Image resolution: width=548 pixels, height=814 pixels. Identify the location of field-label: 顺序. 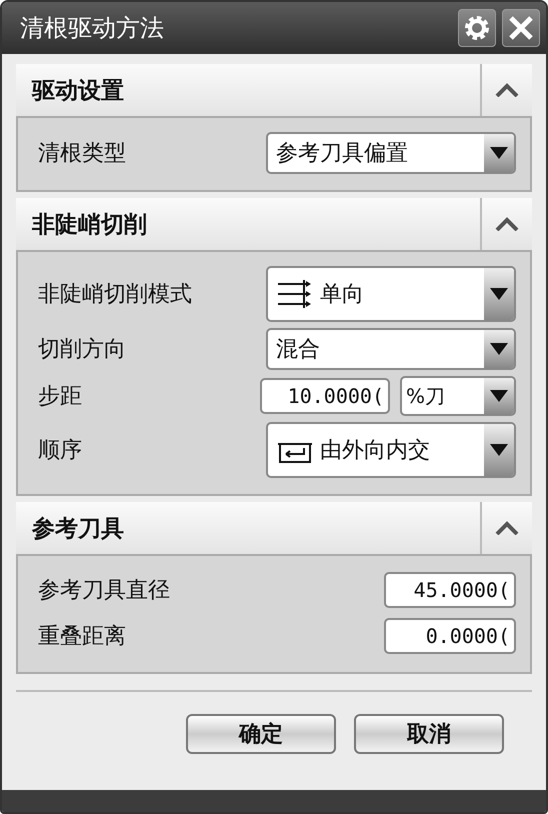
(60, 451).